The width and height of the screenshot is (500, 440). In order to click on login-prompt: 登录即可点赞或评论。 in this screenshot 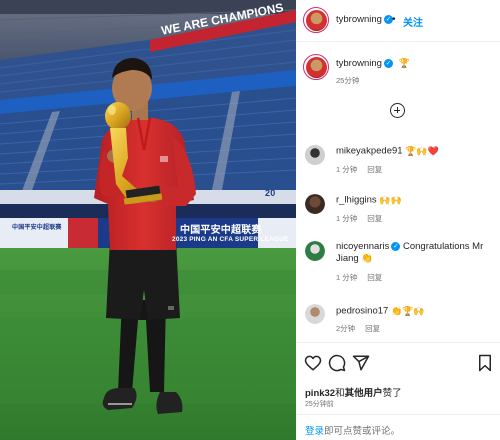, I will do `click(352, 430)`.